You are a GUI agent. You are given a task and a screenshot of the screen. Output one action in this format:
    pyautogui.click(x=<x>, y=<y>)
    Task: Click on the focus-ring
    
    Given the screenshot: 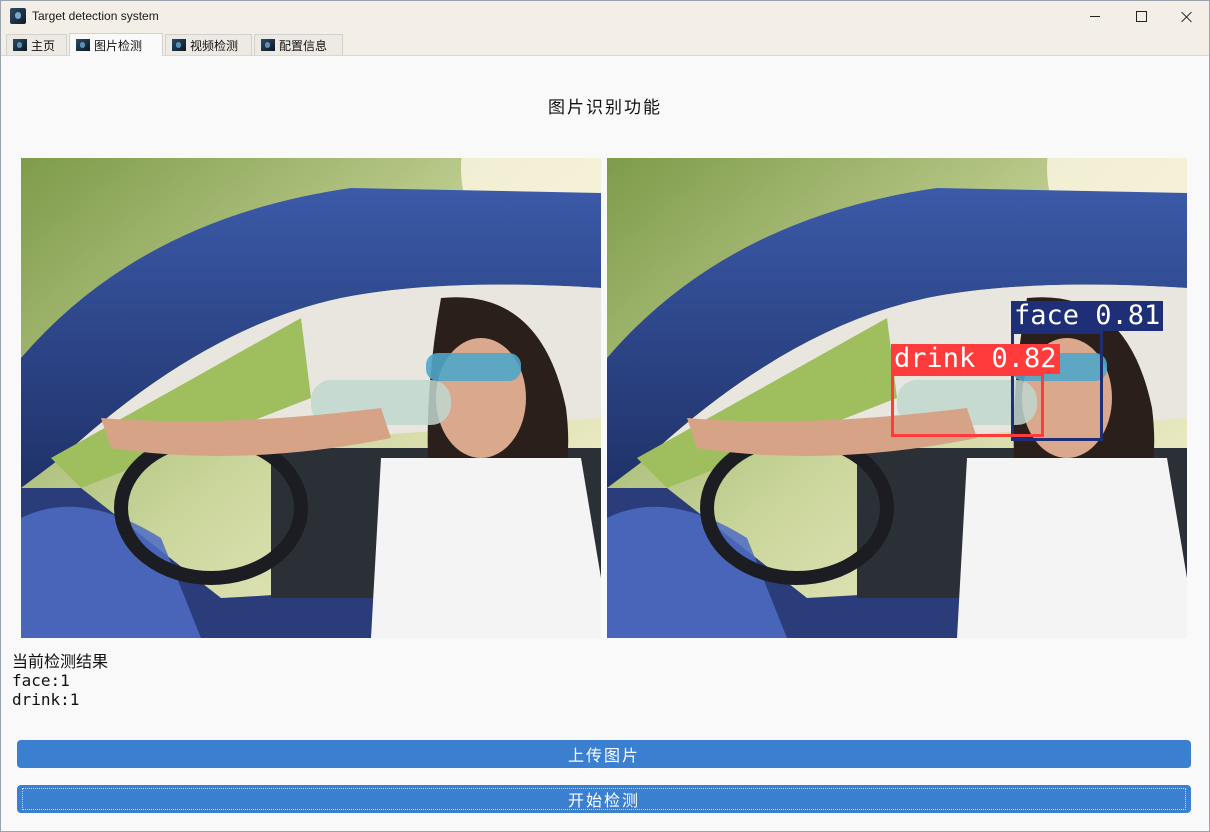 What is the action you would take?
    pyautogui.click(x=604, y=799)
    